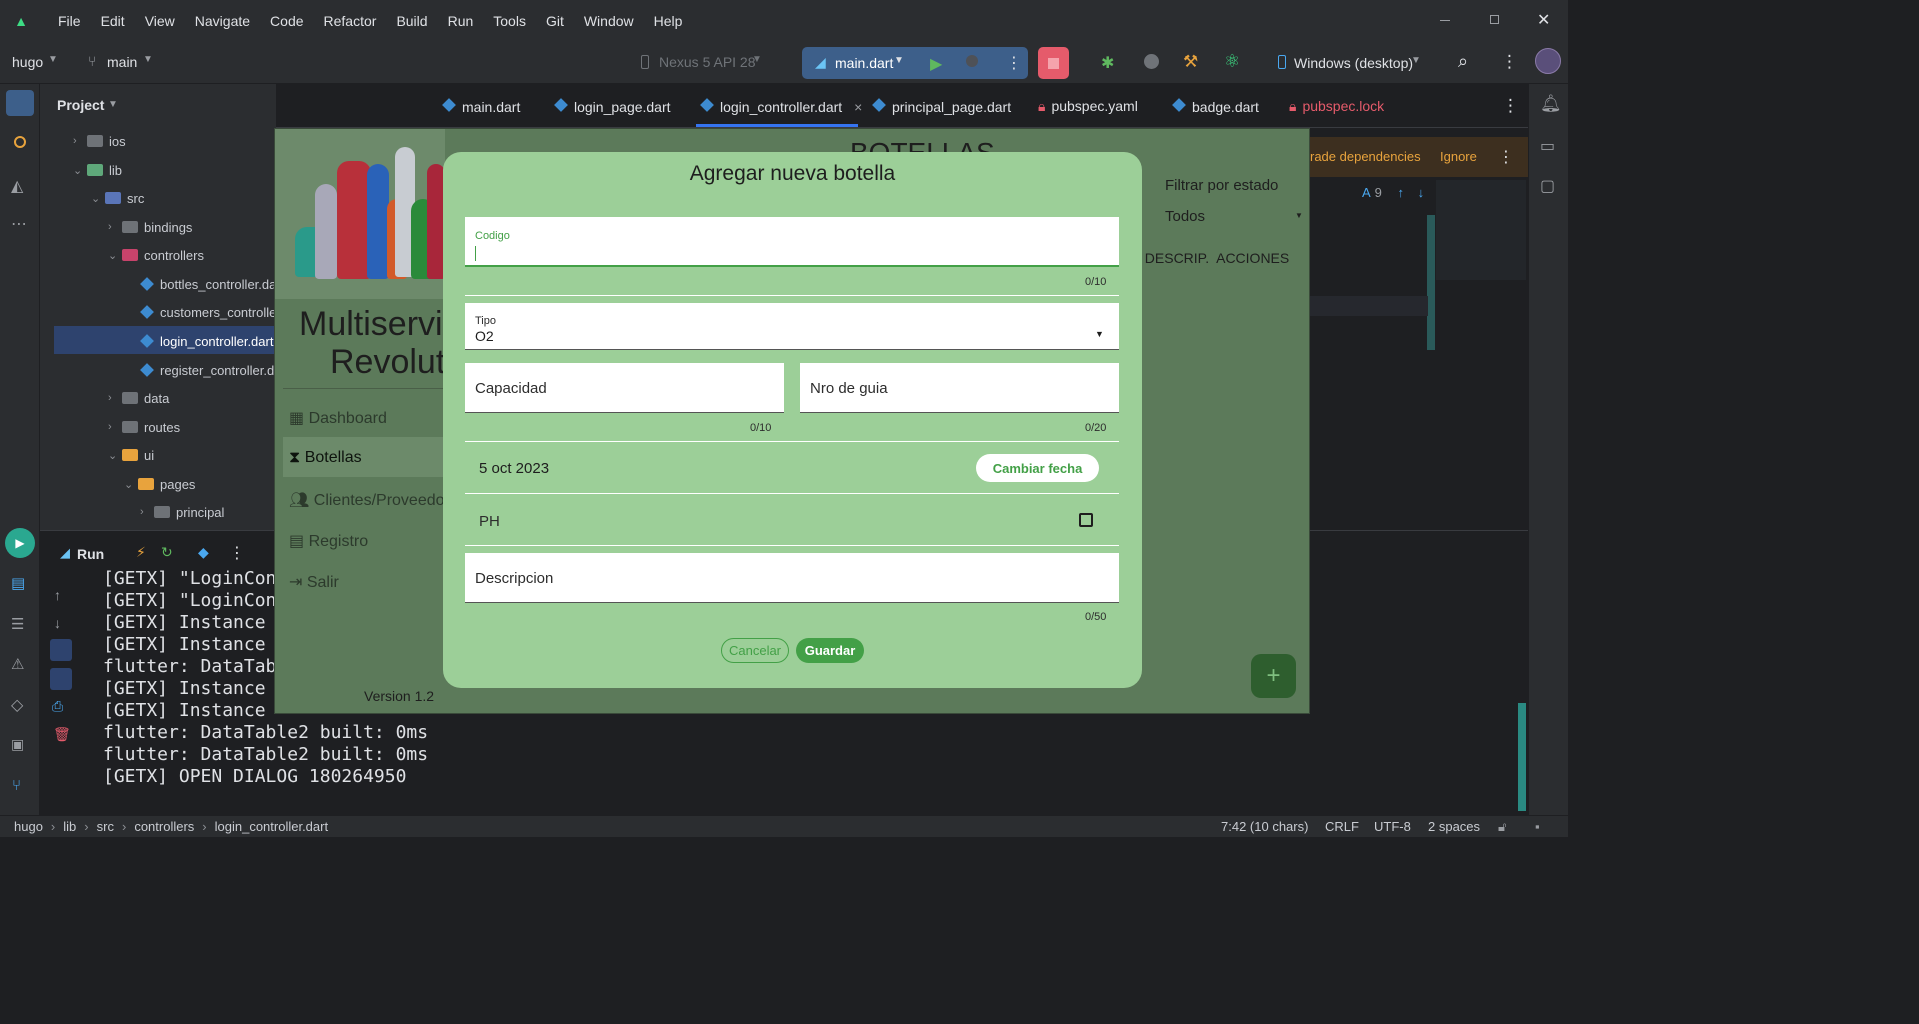  I want to click on hammer-icon: ⚒, so click(1190, 62).